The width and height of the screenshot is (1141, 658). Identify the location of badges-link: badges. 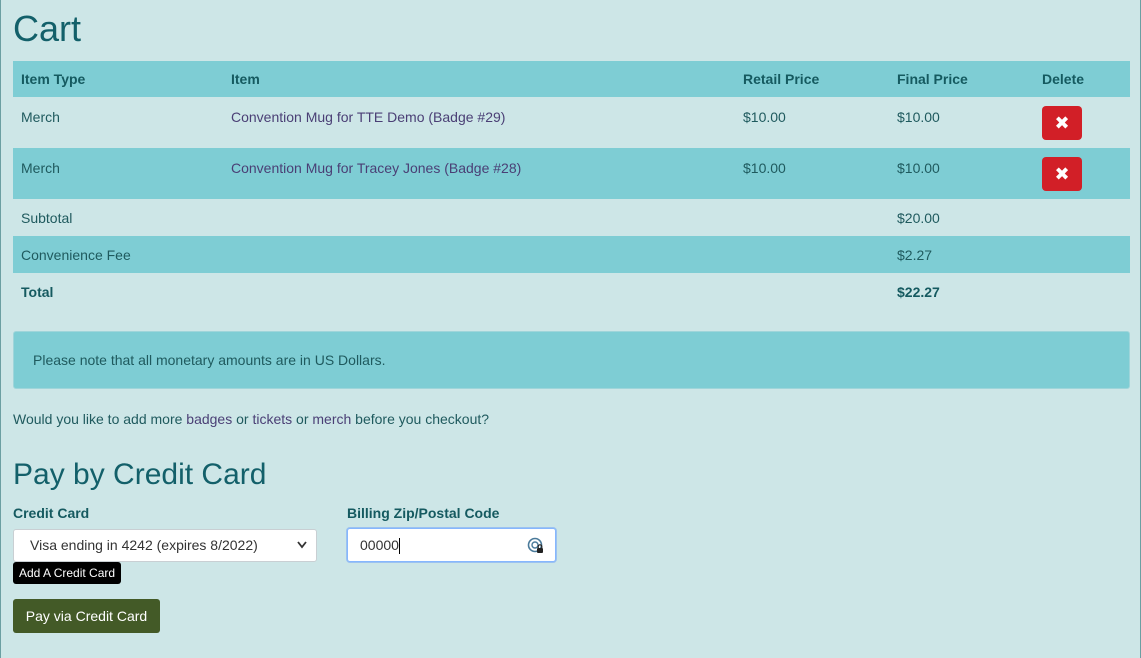
(209, 419).